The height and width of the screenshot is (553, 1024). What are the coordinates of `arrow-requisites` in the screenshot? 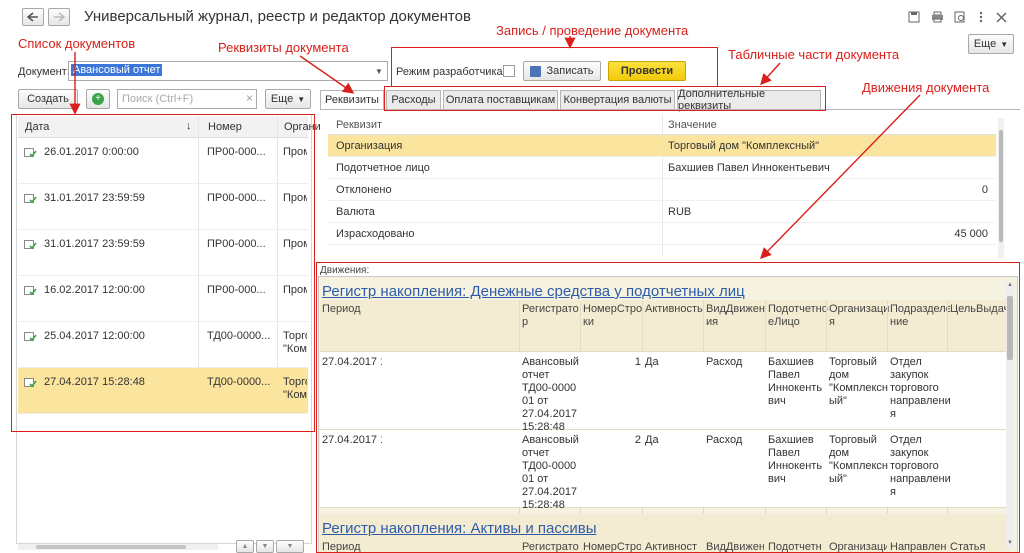 It's located at (327, 74).